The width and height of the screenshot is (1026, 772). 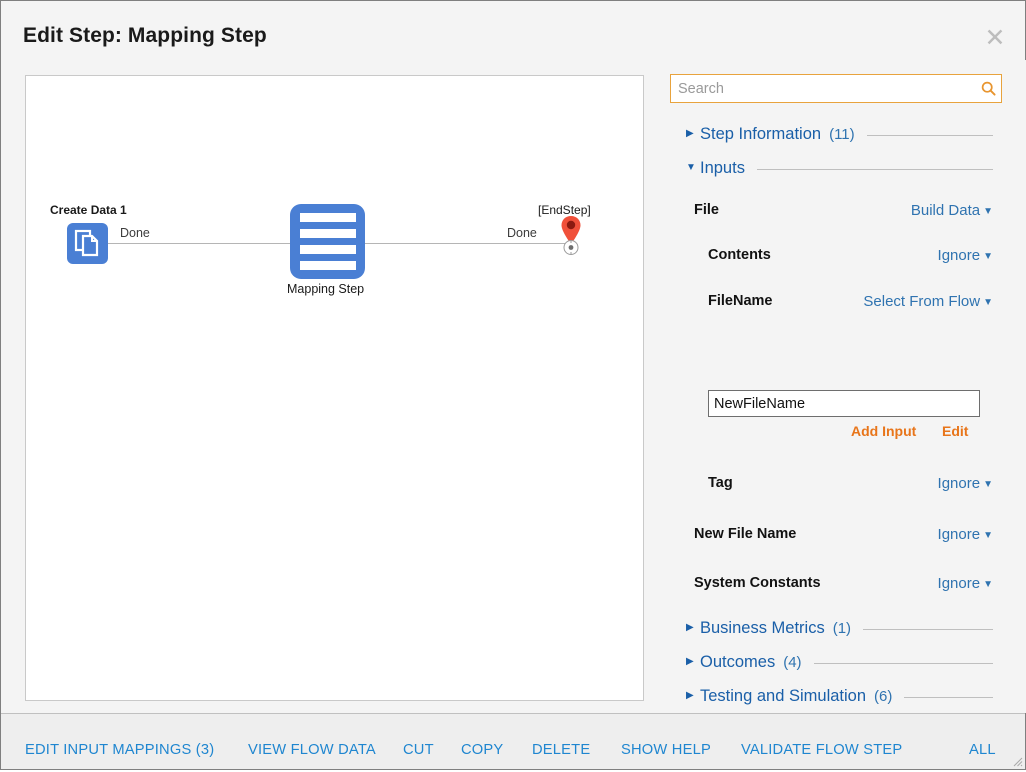 I want to click on section-title-testing-and-simulation: Testing and Simulation, so click(x=783, y=695).